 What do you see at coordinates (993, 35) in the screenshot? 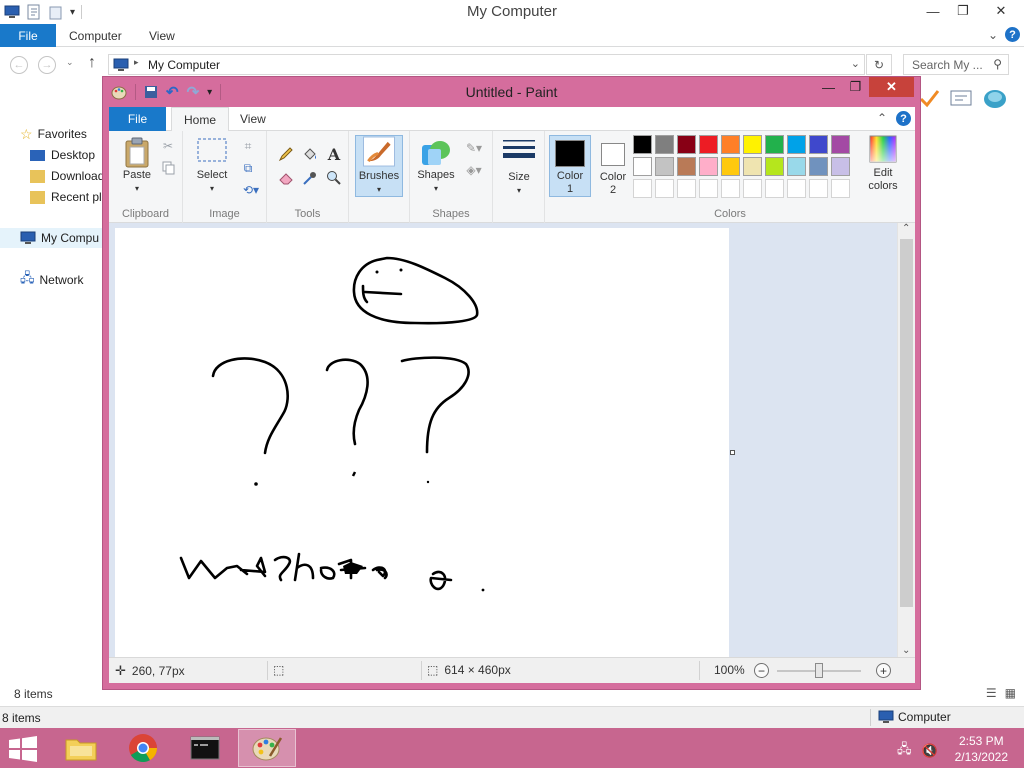
I see `explorer-ribbon-expand-icon: ⌄` at bounding box center [993, 35].